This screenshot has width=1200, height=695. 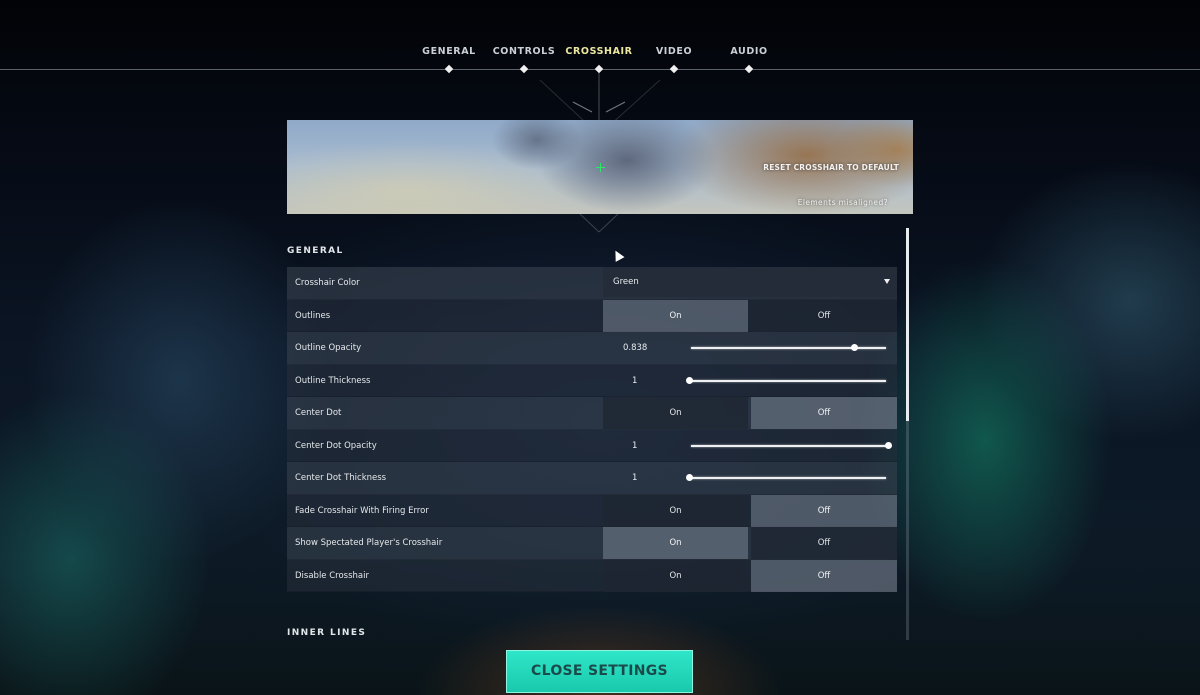 I want to click on setting-label: Outlines, so click(x=313, y=315).